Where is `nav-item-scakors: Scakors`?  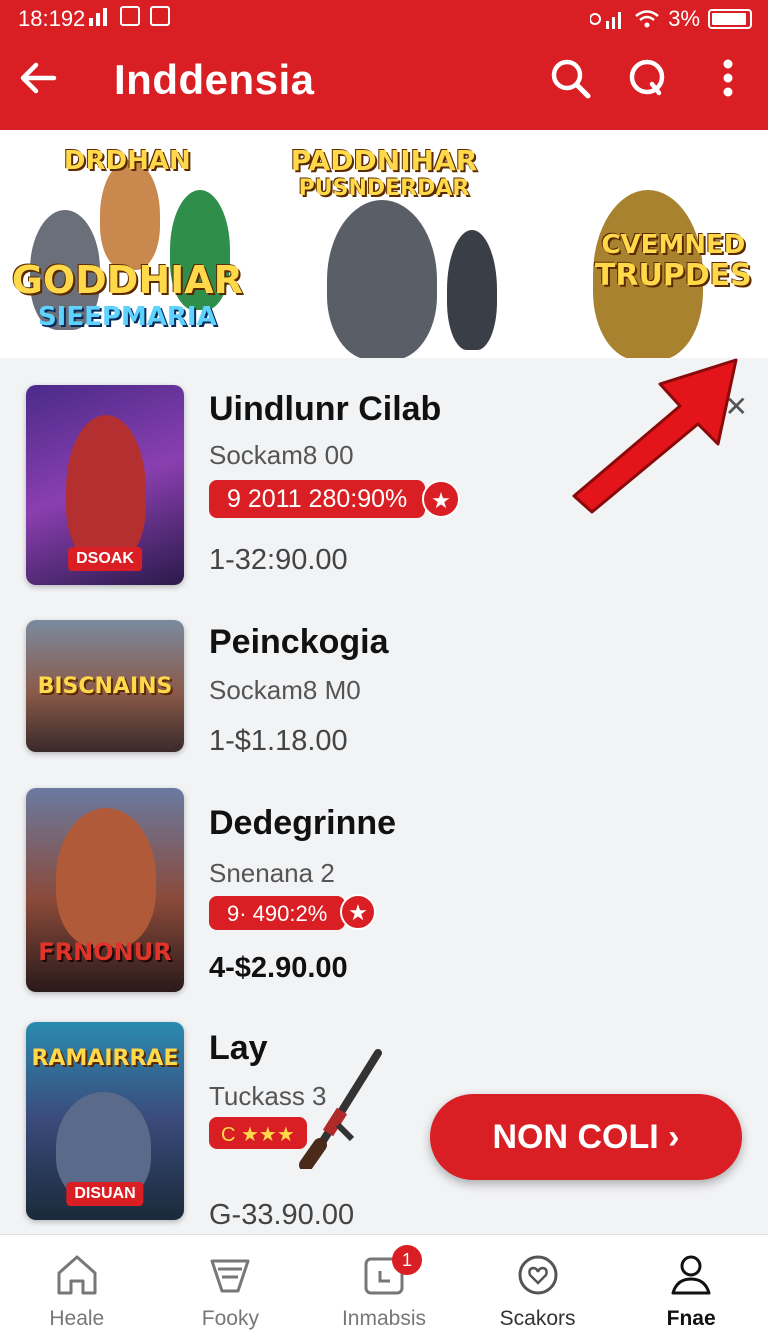 nav-item-scakors: Scakors is located at coordinates (538, 1289).